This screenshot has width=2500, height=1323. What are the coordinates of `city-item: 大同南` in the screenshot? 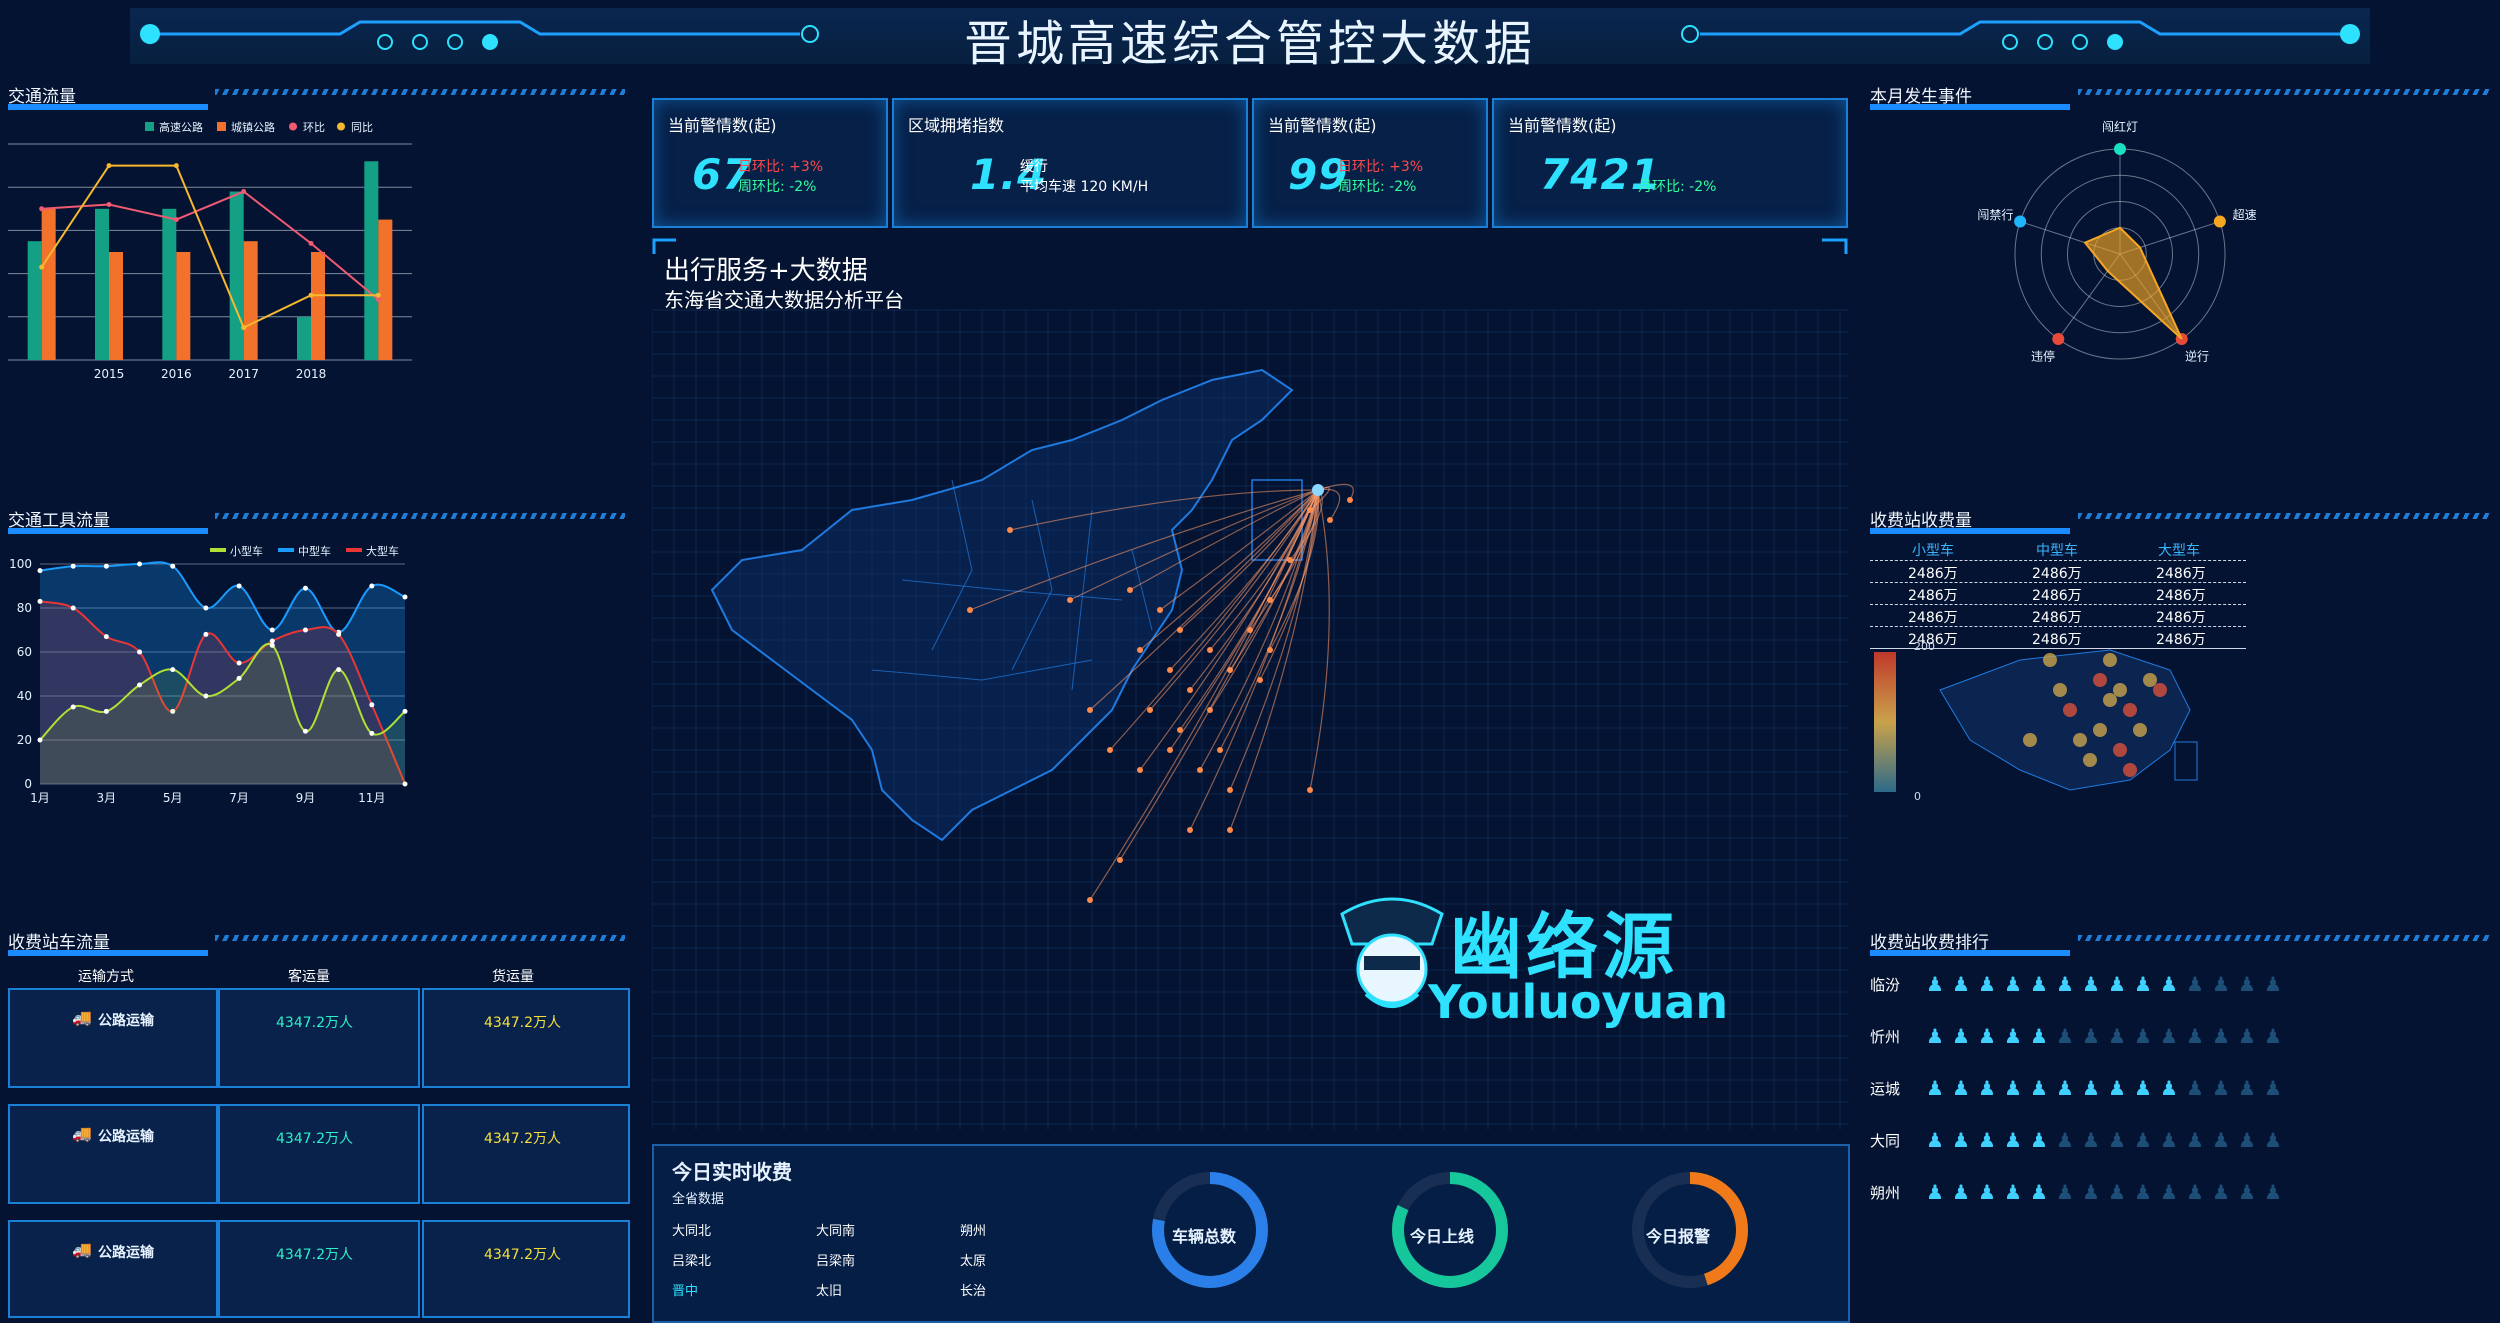 It's located at (835, 1229).